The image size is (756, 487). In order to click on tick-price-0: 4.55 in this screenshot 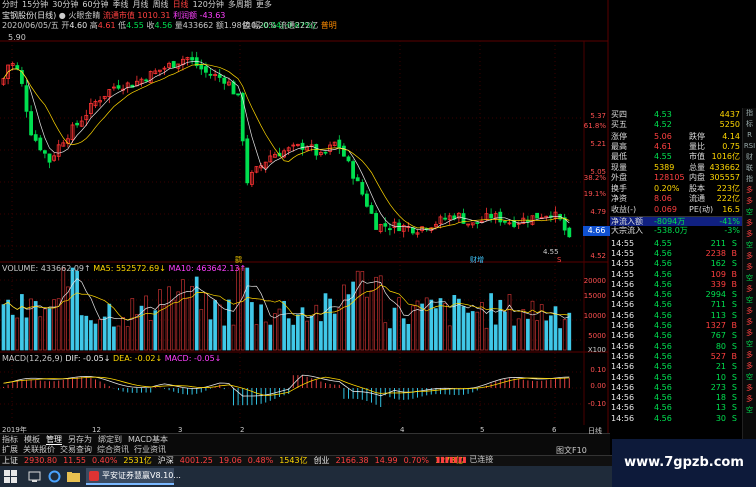, I will do `click(663, 243)`.